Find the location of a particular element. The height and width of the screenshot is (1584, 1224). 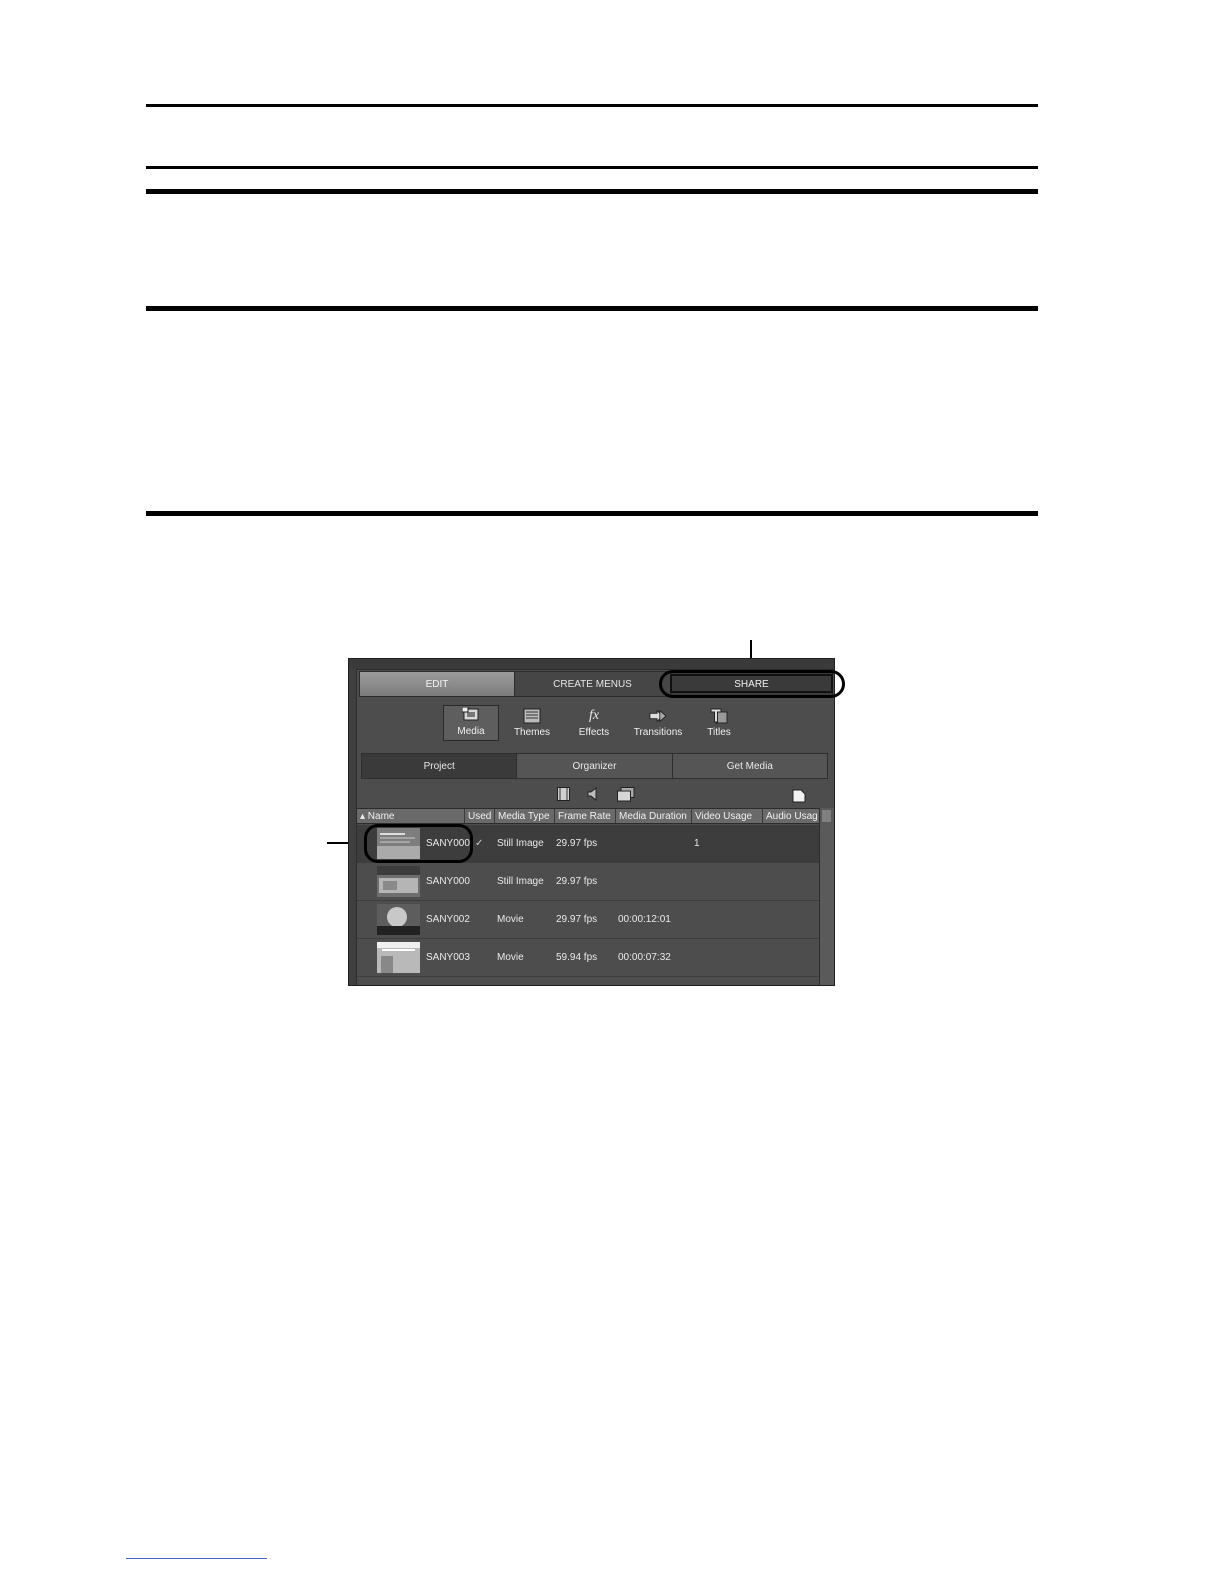

table-row: SANY000 Still Image 29.97 fps is located at coordinates (588, 882).